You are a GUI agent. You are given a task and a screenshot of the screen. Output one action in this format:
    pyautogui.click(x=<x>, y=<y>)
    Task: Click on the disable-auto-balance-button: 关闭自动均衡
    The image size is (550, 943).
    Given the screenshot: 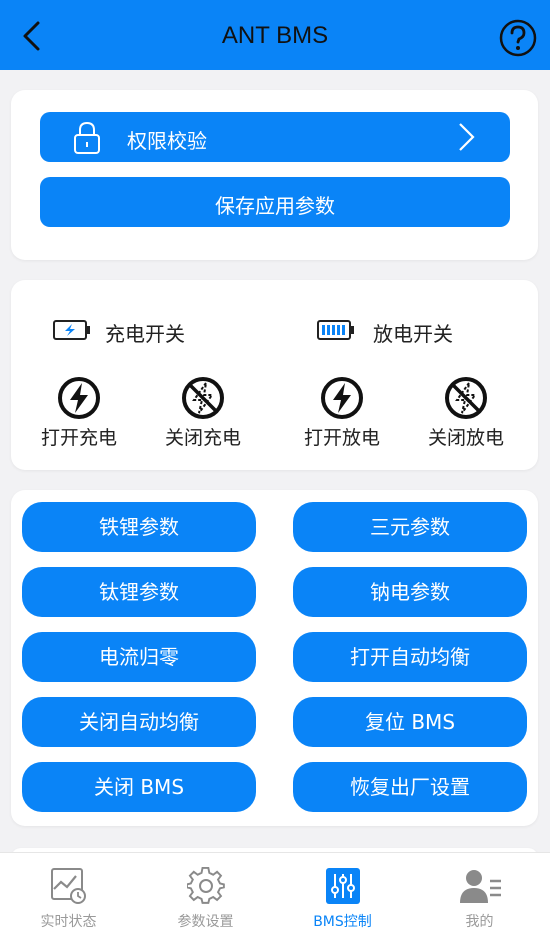 What is the action you would take?
    pyautogui.click(x=139, y=722)
    